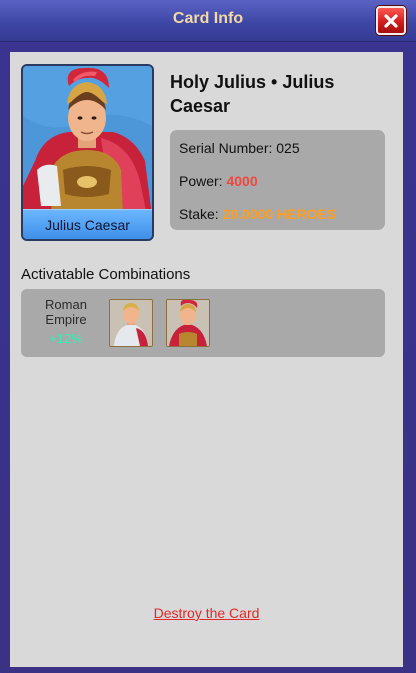  Describe the element at coordinates (228, 148) in the screenshot. I see `serial-number-label: Serial Number:` at that location.